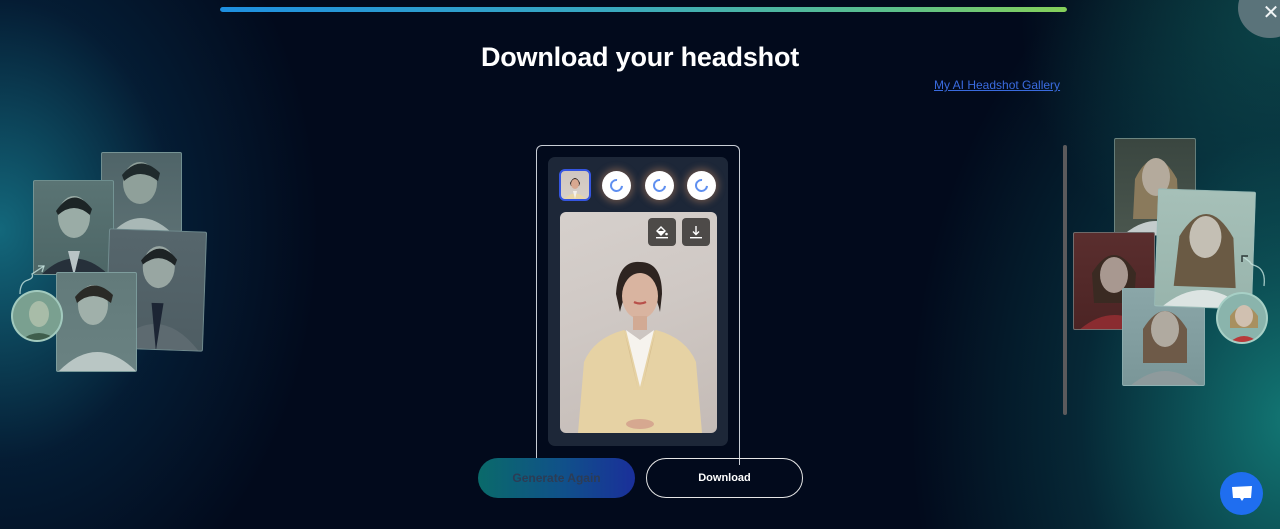 The width and height of the screenshot is (1280, 529). I want to click on generate-again-button: Generate Again, so click(556, 478).